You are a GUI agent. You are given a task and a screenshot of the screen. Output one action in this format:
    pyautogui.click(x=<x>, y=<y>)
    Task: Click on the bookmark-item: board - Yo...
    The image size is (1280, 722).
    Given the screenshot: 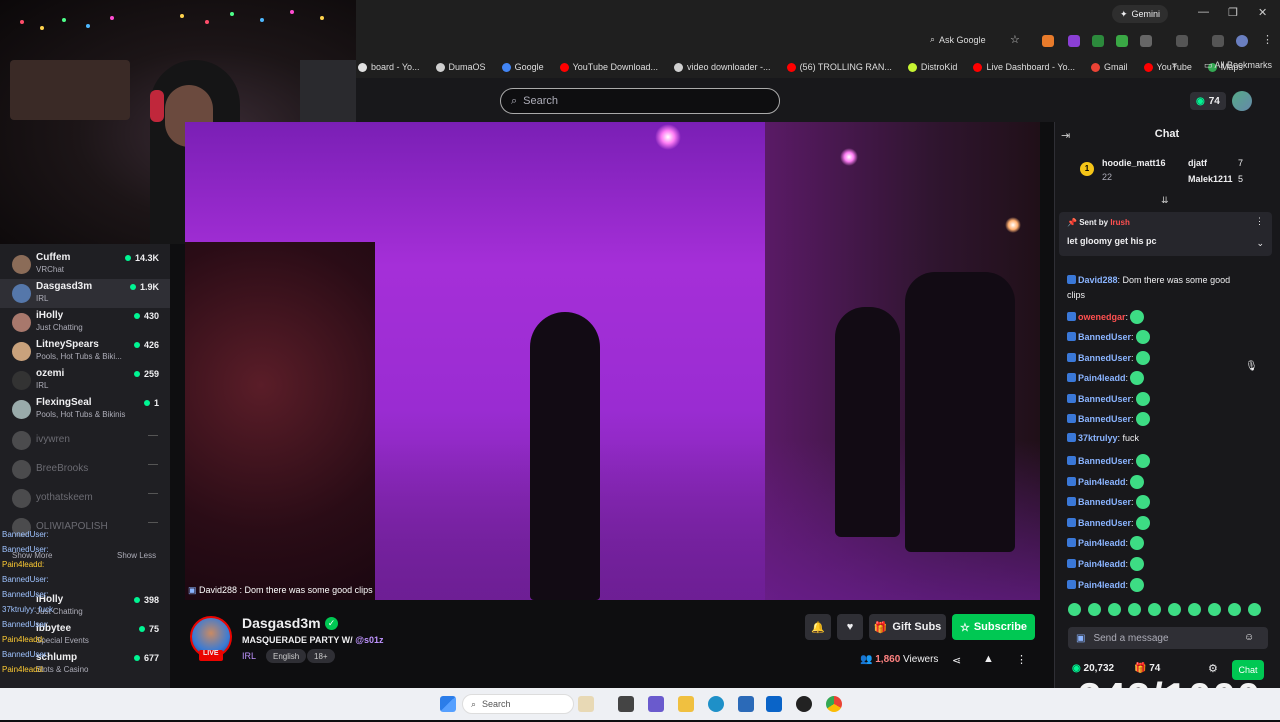 What is the action you would take?
    pyautogui.click(x=389, y=67)
    